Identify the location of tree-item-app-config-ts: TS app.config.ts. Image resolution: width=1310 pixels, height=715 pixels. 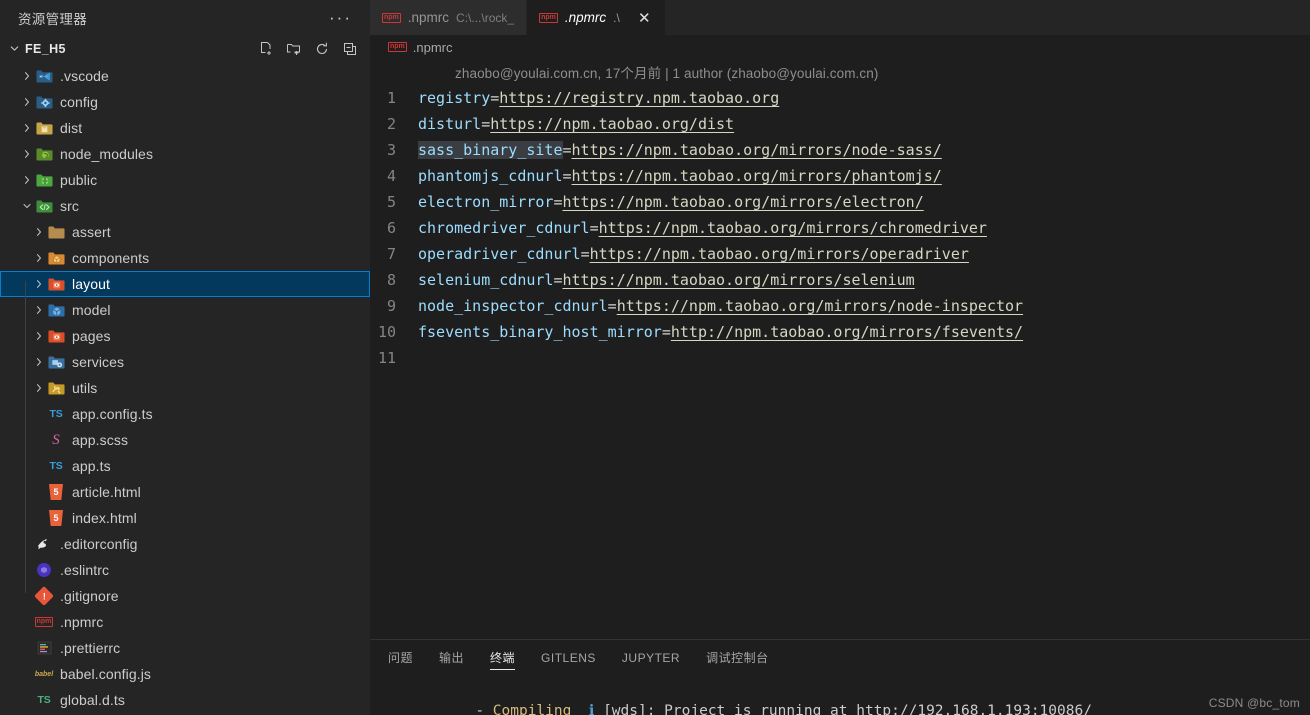
(185, 414).